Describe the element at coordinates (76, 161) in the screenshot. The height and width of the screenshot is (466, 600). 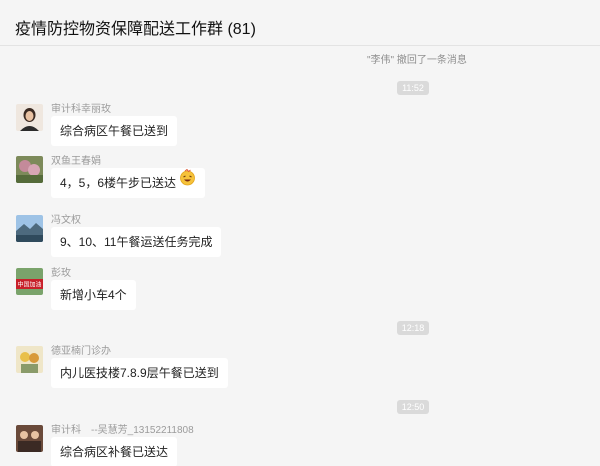
I see `sender-name: 双鱼王春娟` at that location.